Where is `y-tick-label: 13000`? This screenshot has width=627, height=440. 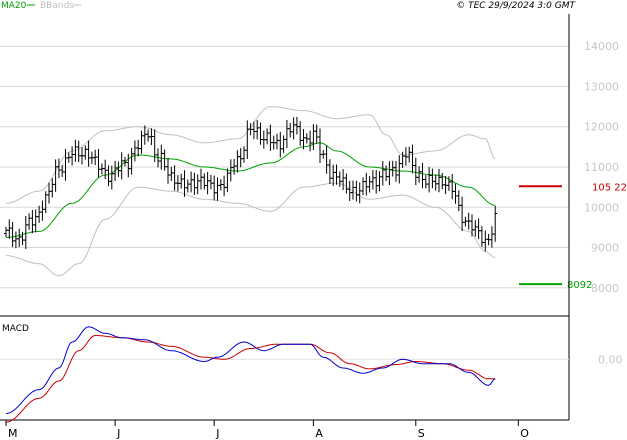
y-tick-label: 13000 is located at coordinates (601, 87).